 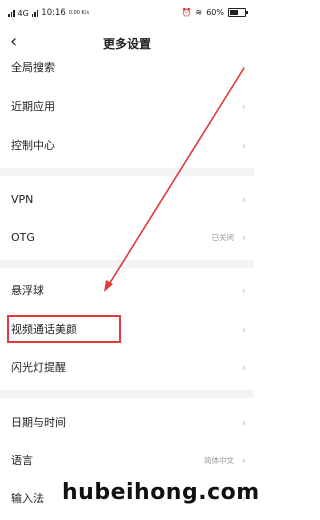 What do you see at coordinates (22, 460) in the screenshot?
I see `setting-label: 语言` at bounding box center [22, 460].